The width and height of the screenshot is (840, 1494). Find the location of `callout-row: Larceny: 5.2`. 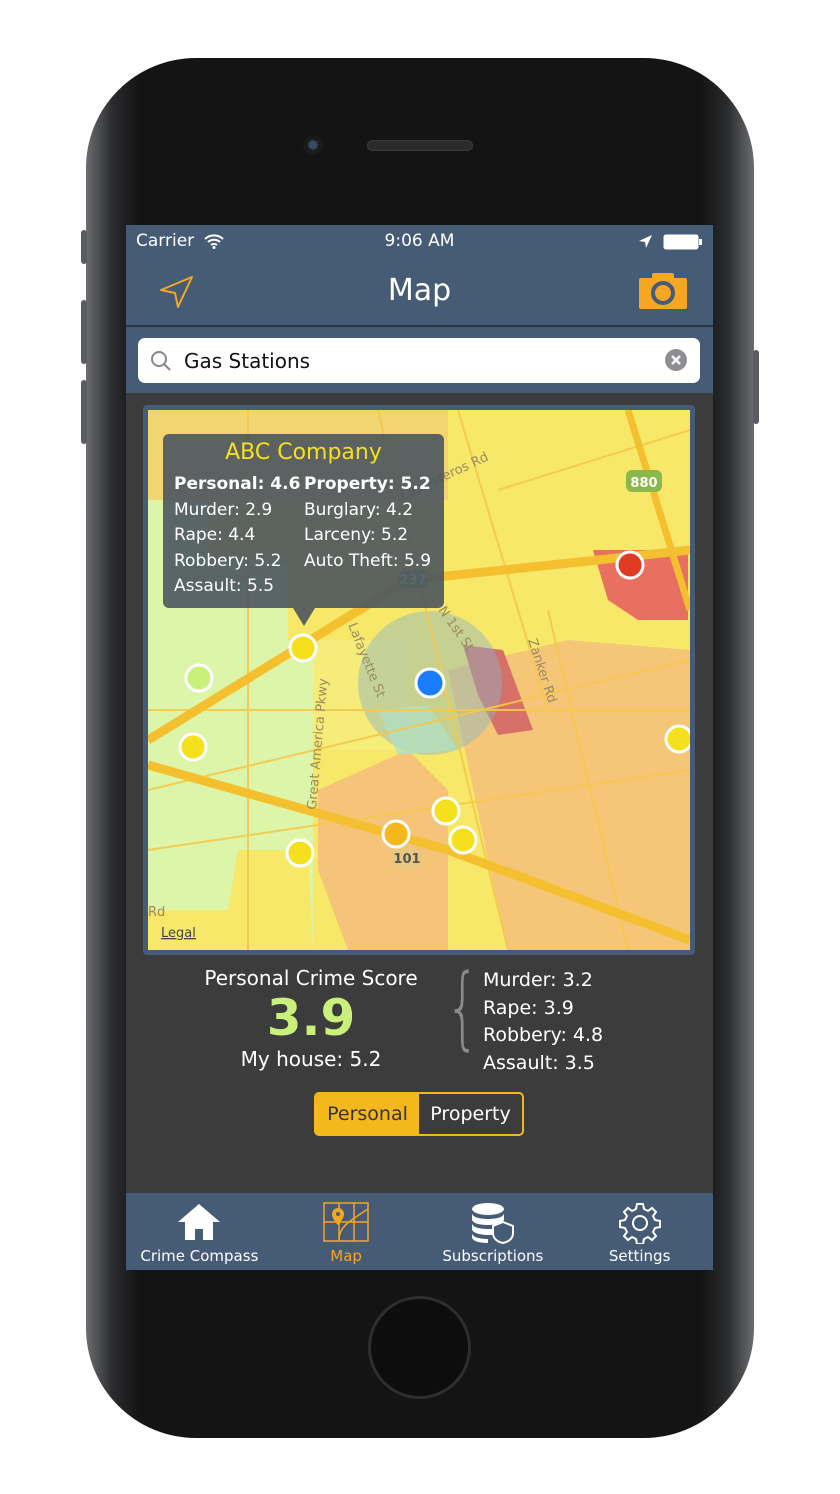

callout-row: Larceny: 5.2 is located at coordinates (356, 535).